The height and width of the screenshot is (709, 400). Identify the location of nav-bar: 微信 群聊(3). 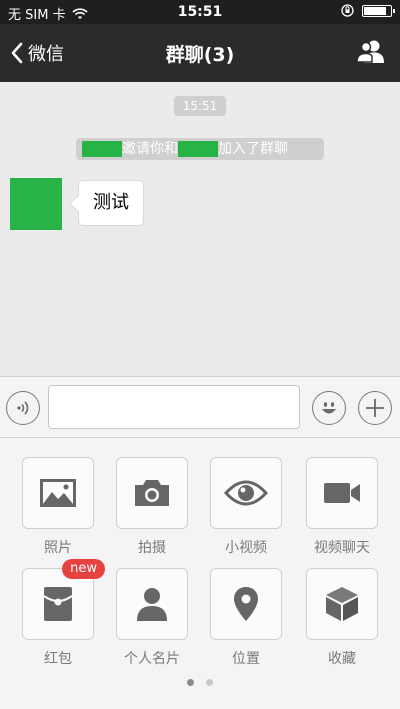
(200, 53).